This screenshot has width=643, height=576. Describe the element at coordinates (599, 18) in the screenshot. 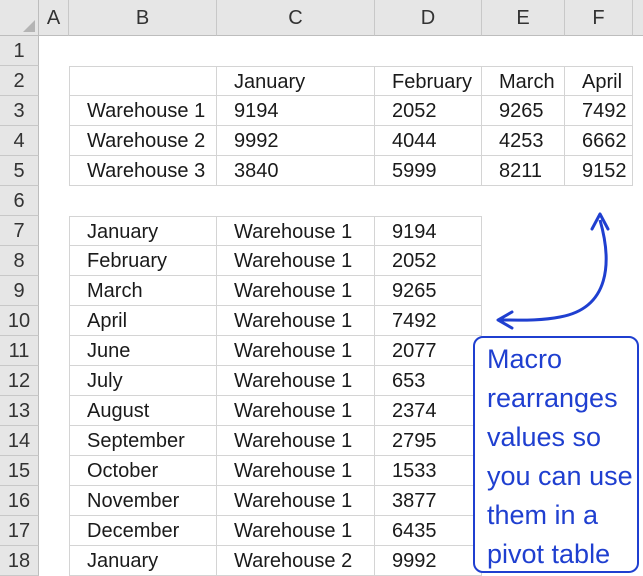

I see `column-header-f: F` at that location.